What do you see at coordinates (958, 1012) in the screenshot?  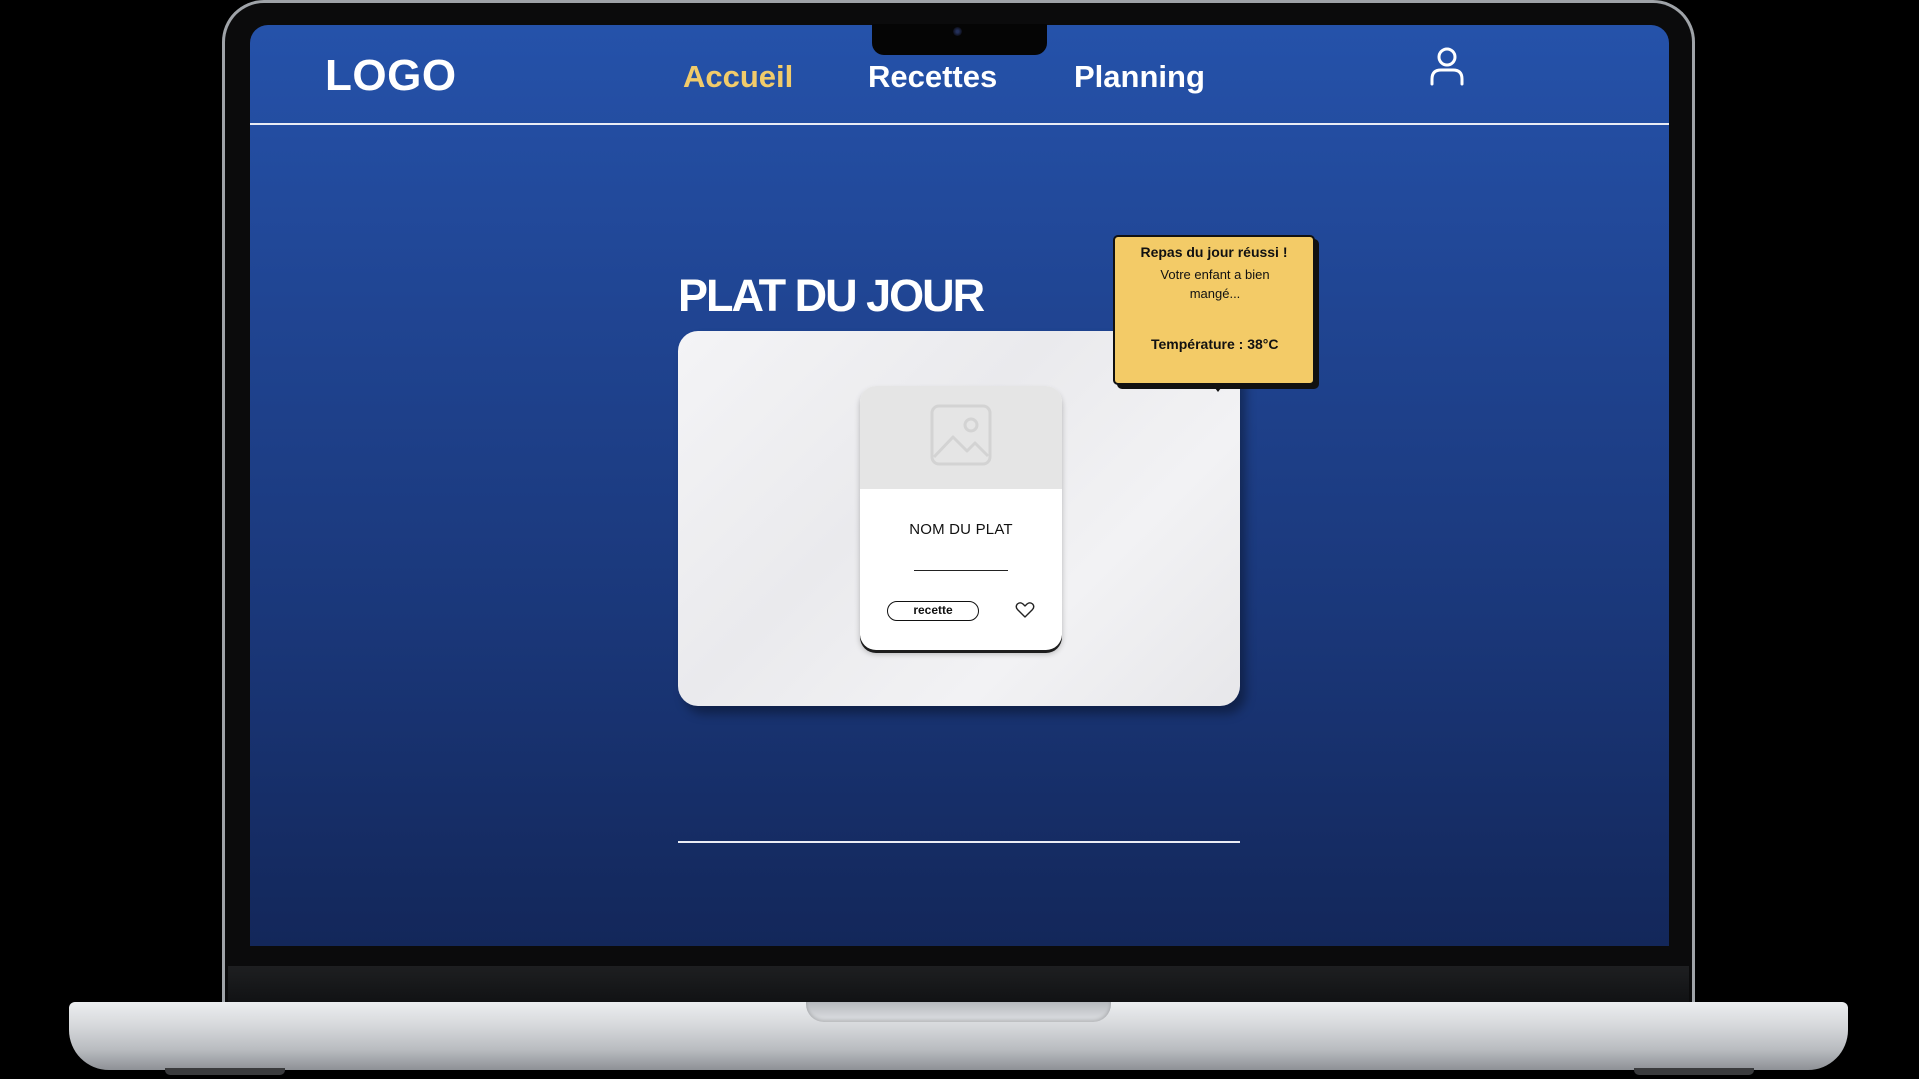 I see `trackpad-notch` at bounding box center [958, 1012].